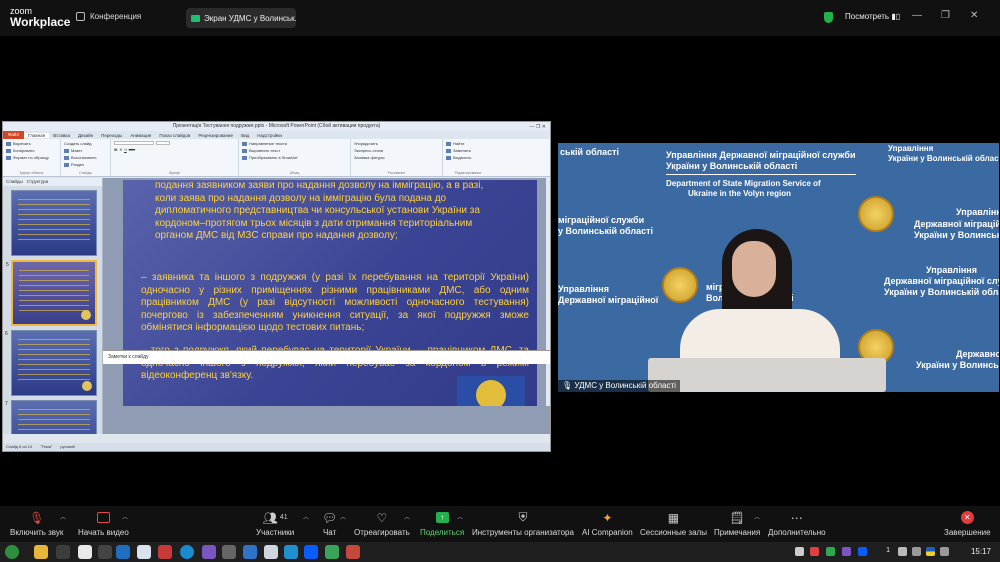  What do you see at coordinates (382, 524) in the screenshot?
I see `react-button: ♡ Отреагировать` at bounding box center [382, 524].